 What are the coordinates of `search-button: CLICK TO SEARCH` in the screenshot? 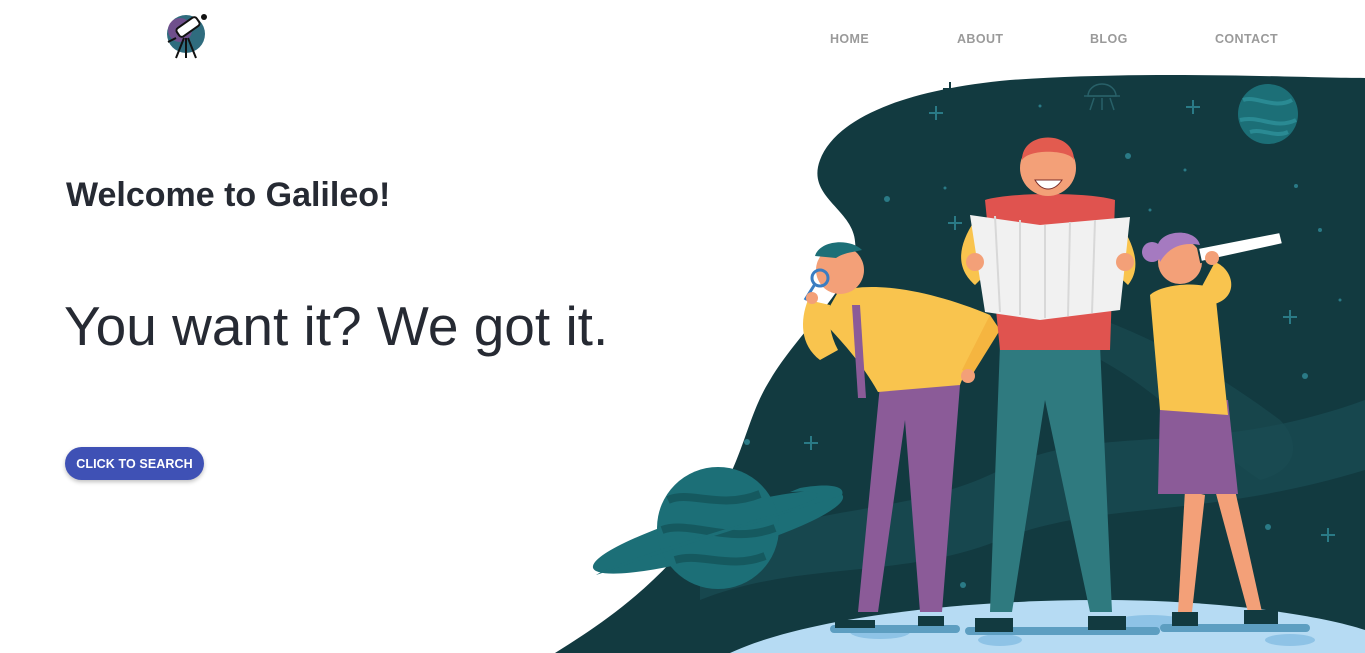 It's located at (134, 463).